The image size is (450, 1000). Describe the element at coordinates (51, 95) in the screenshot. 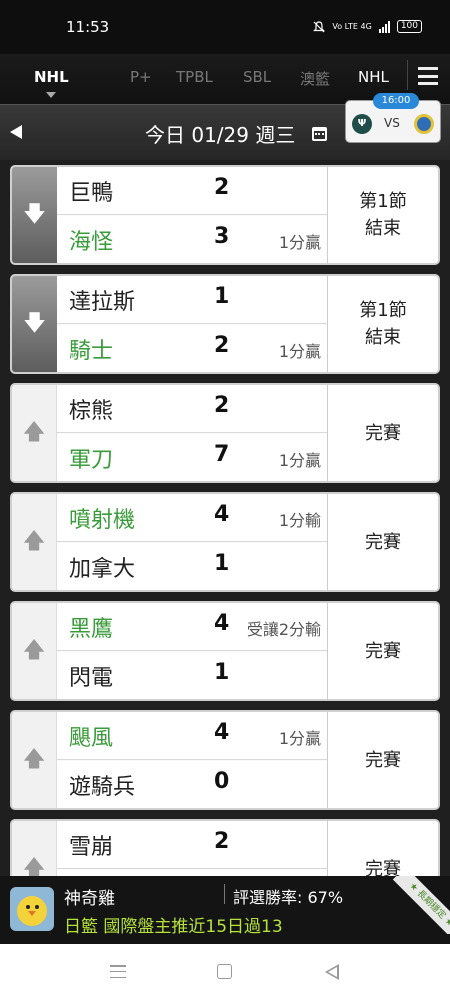

I see `tab-indicator-icon` at that location.